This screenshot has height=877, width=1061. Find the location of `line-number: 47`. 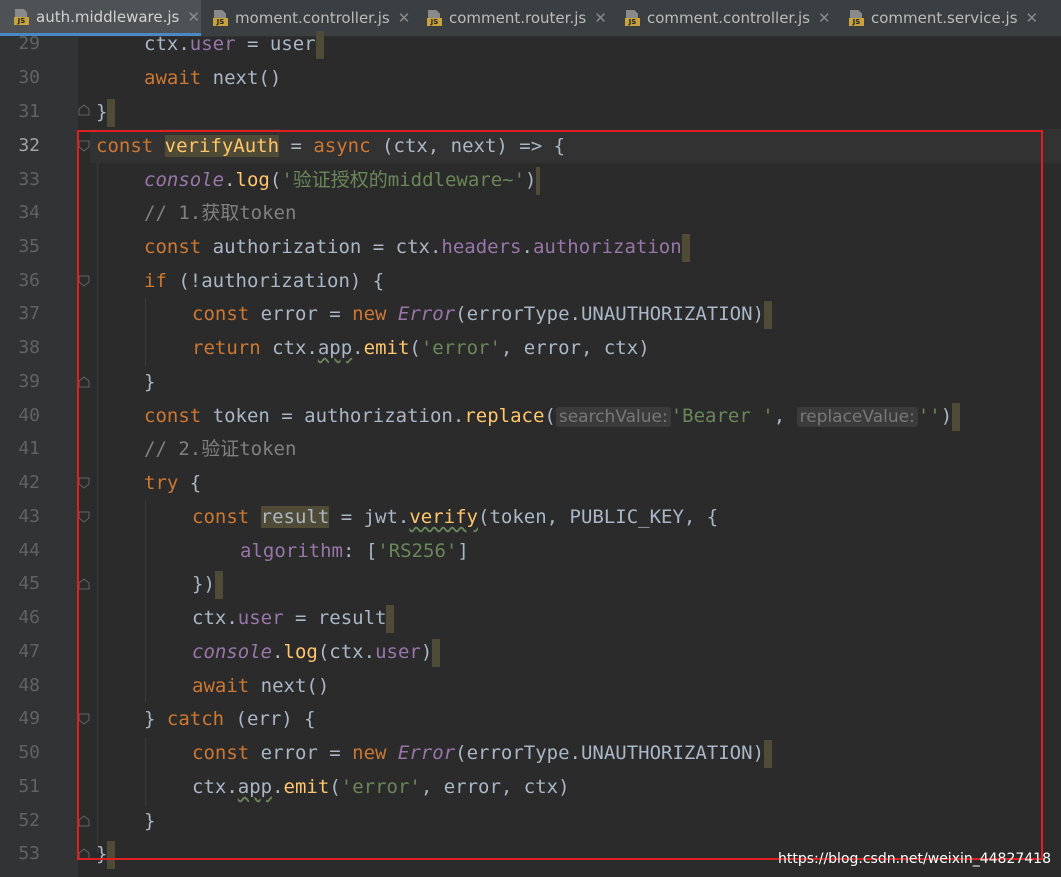

line-number: 47 is located at coordinates (29, 651).